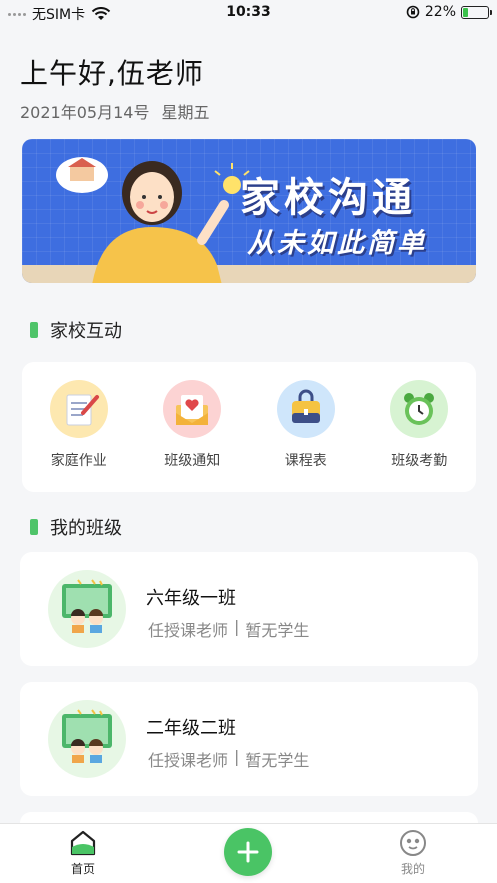  I want to click on tab-mine-label: 我的, so click(412, 869).